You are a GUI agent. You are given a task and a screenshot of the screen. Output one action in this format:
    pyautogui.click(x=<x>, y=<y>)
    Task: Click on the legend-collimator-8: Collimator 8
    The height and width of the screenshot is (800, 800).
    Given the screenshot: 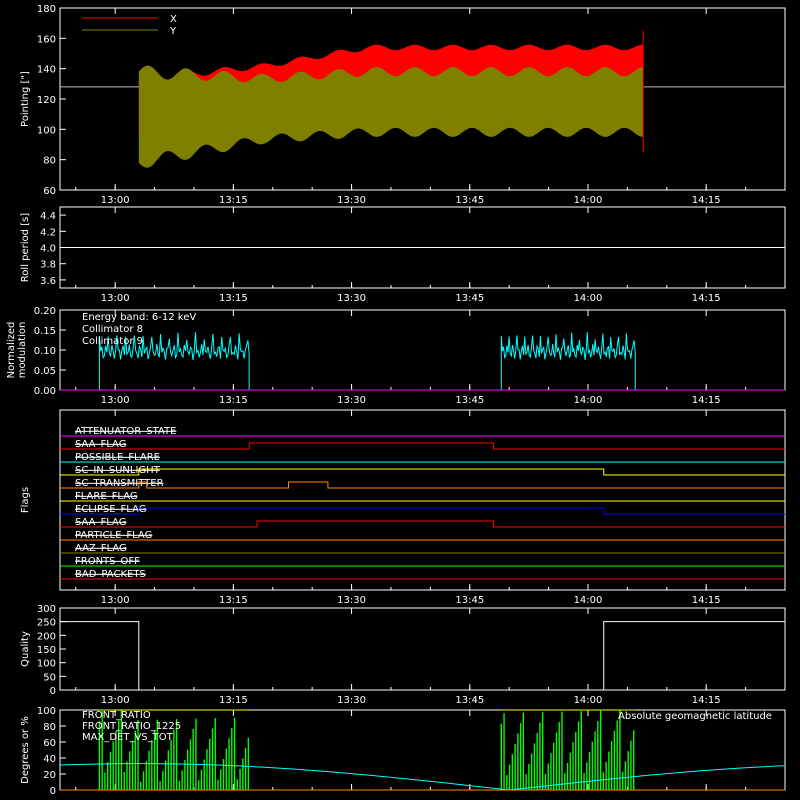 What is the action you would take?
    pyautogui.click(x=112, y=329)
    